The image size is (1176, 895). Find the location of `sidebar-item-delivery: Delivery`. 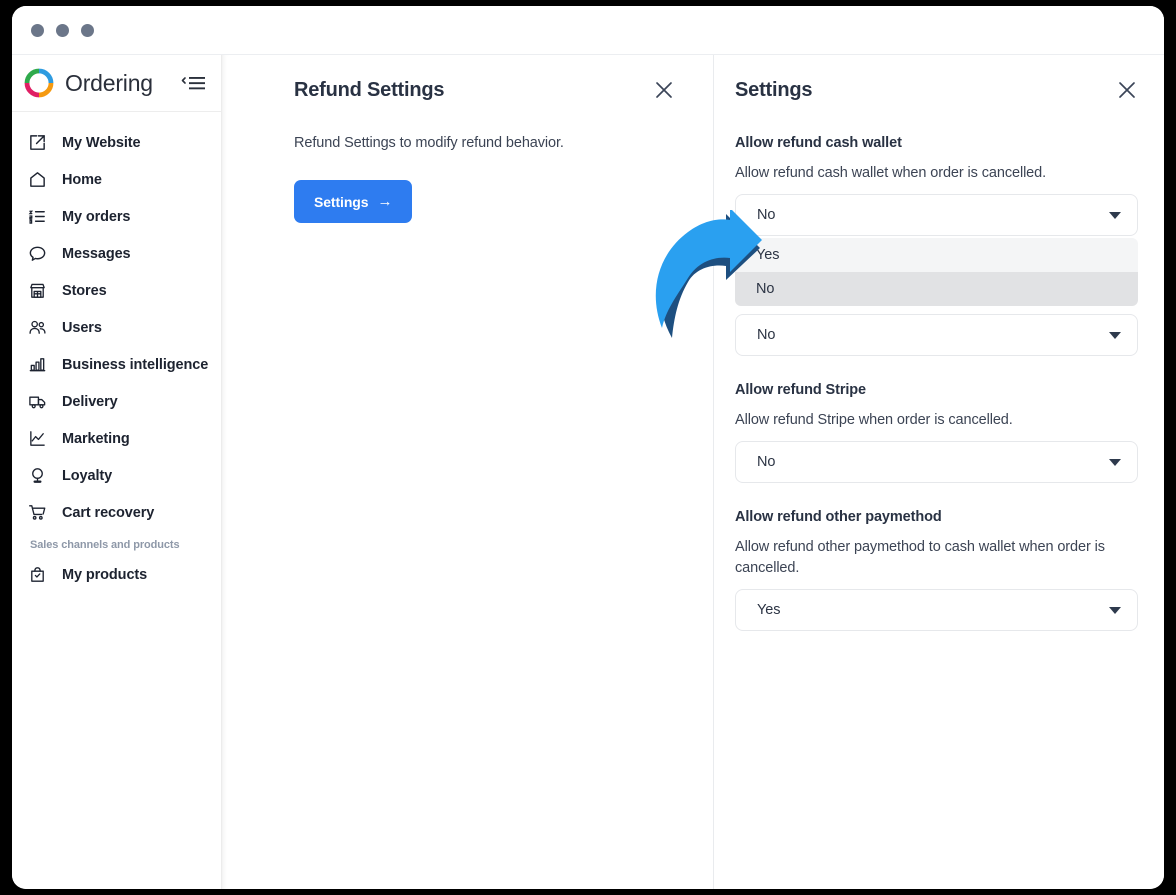

sidebar-item-delivery: Delivery is located at coordinates (116, 401).